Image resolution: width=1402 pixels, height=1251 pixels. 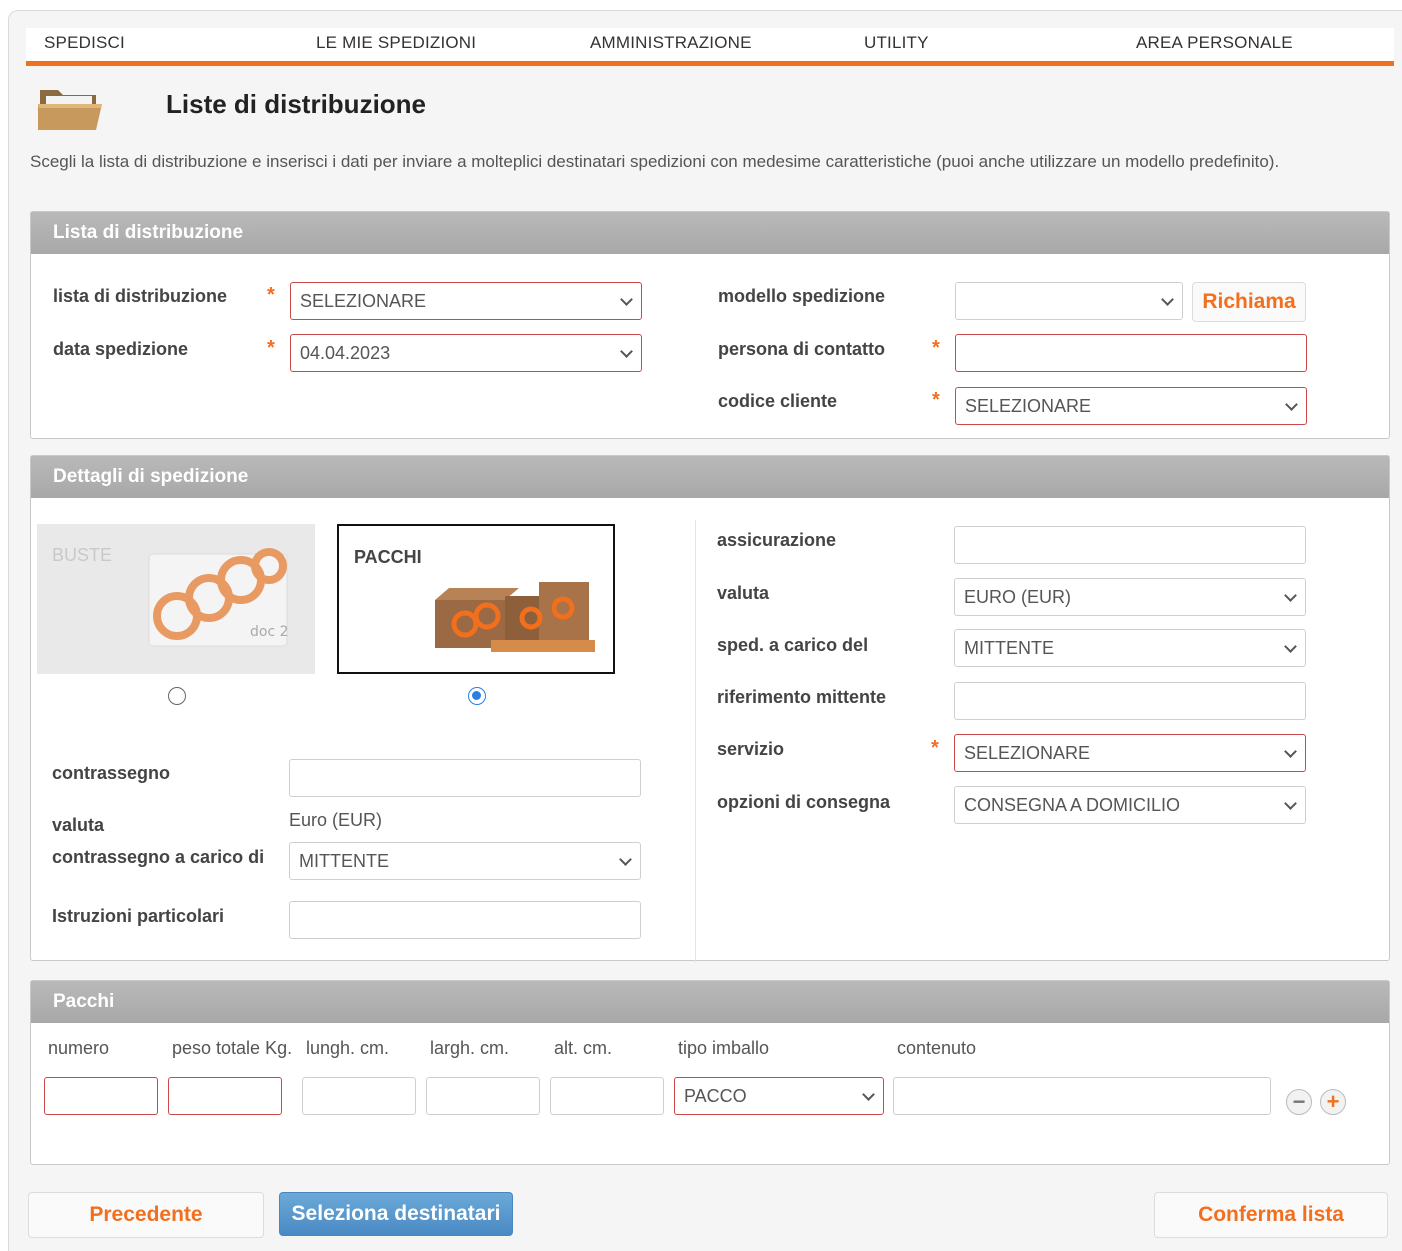 I want to click on column-divider, so click(x=695, y=741).